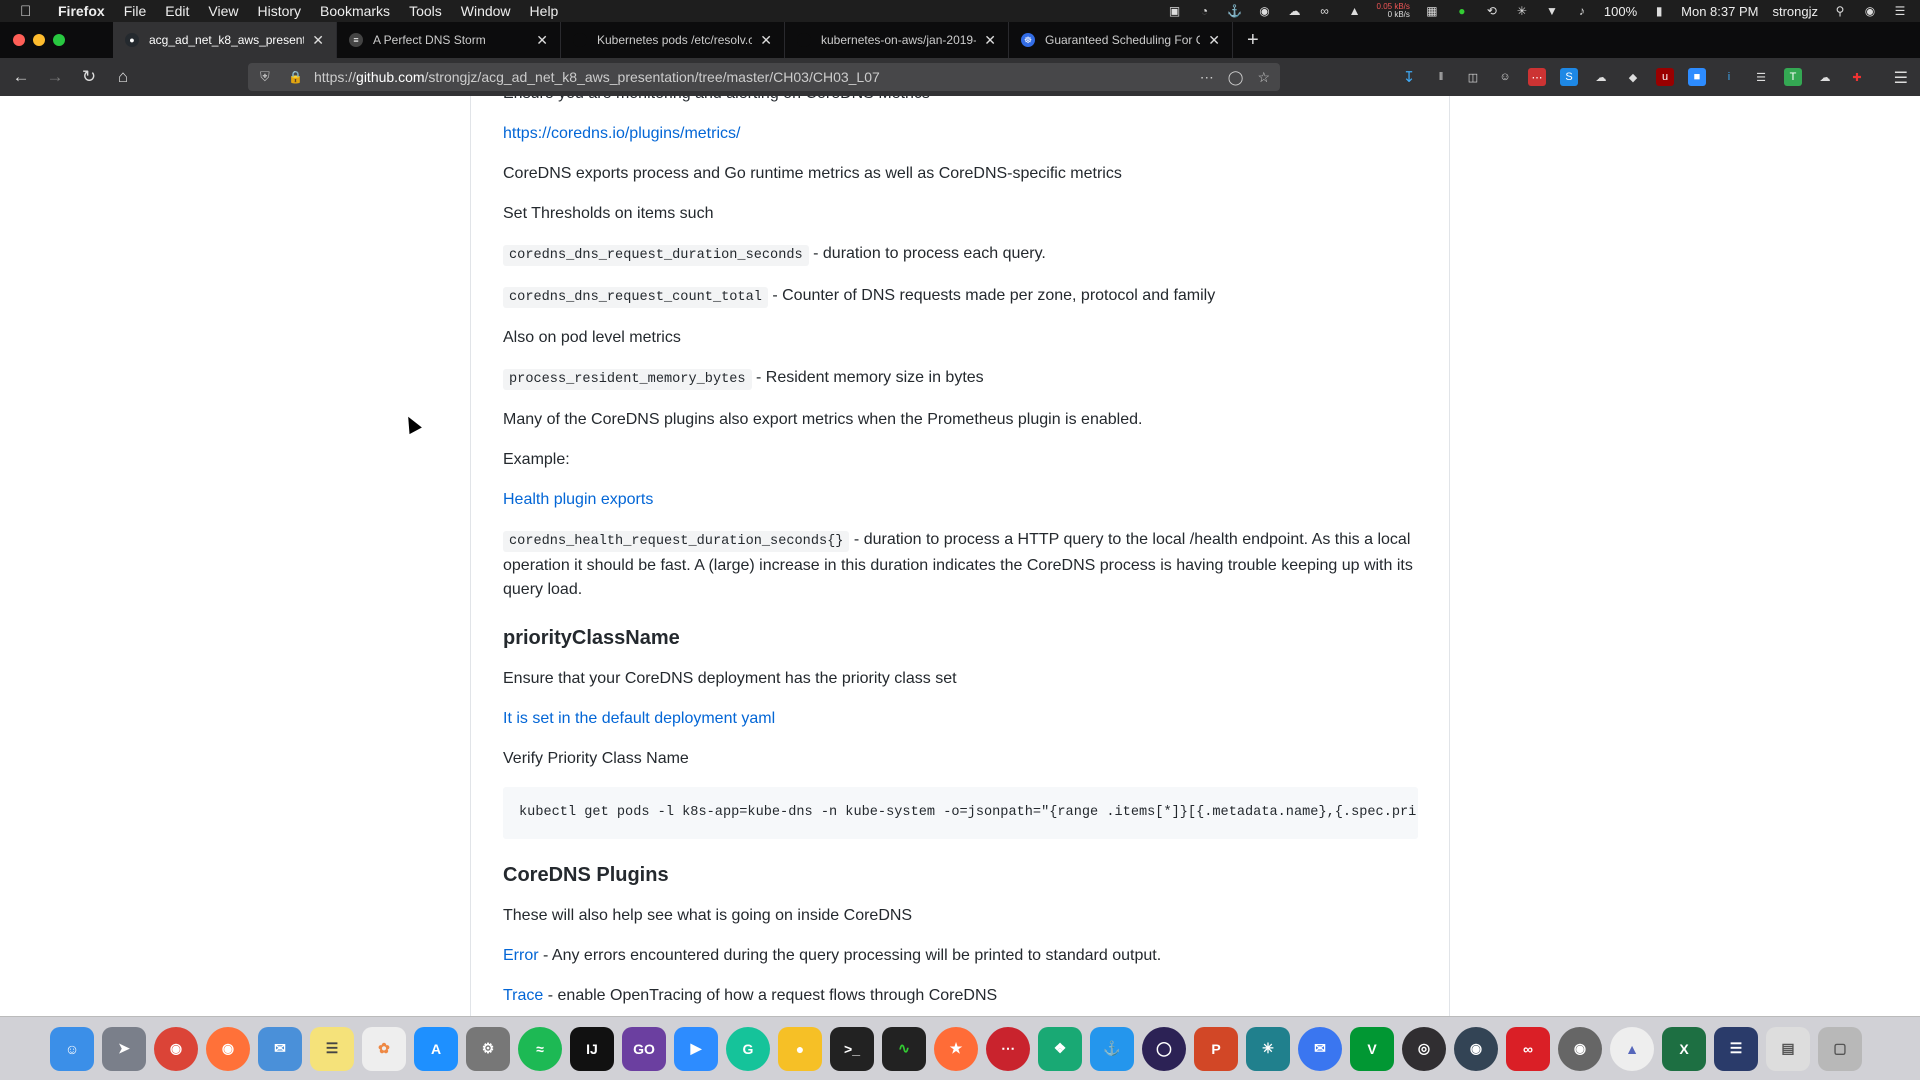  I want to click on launchpad-icon: ➤, so click(124, 1048).